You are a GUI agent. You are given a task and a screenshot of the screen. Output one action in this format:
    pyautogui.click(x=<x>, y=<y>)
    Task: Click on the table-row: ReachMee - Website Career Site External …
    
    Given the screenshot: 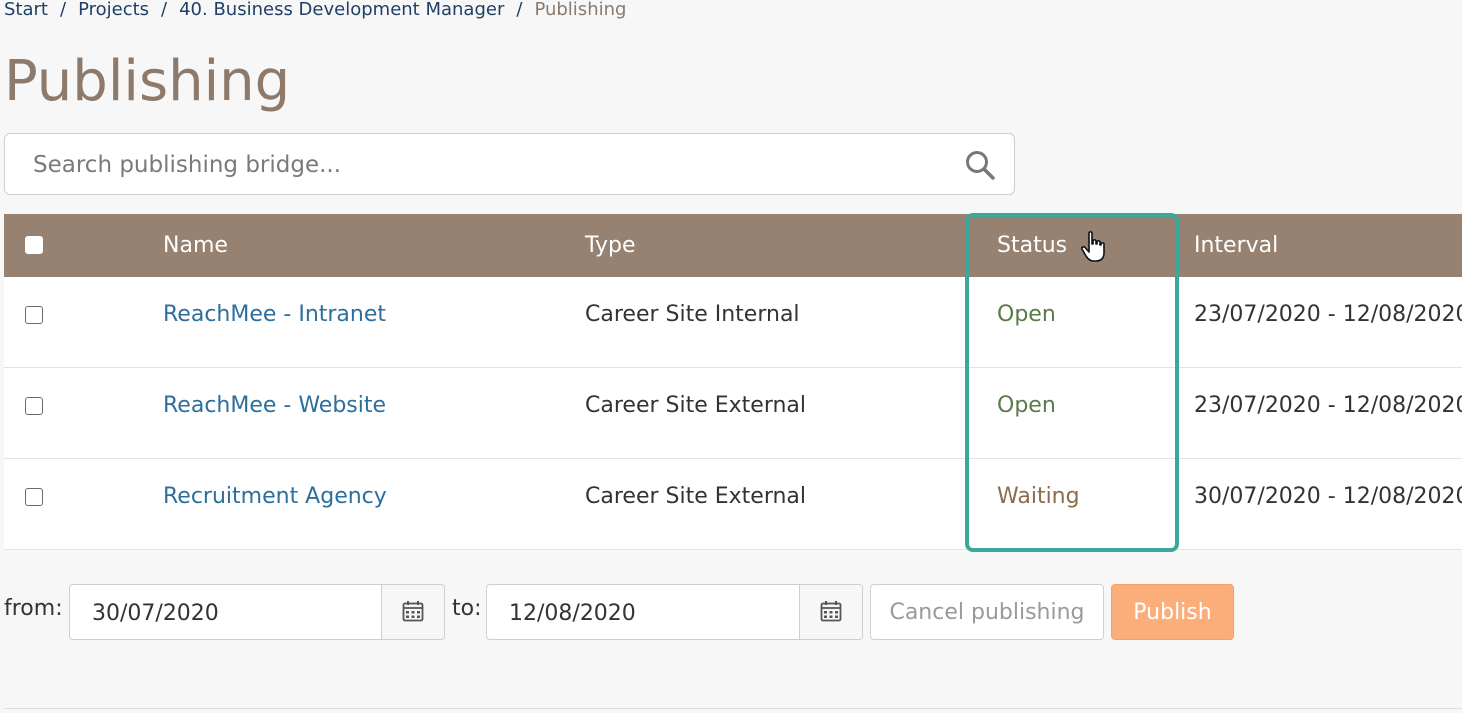 What is the action you would take?
    pyautogui.click(x=733, y=413)
    